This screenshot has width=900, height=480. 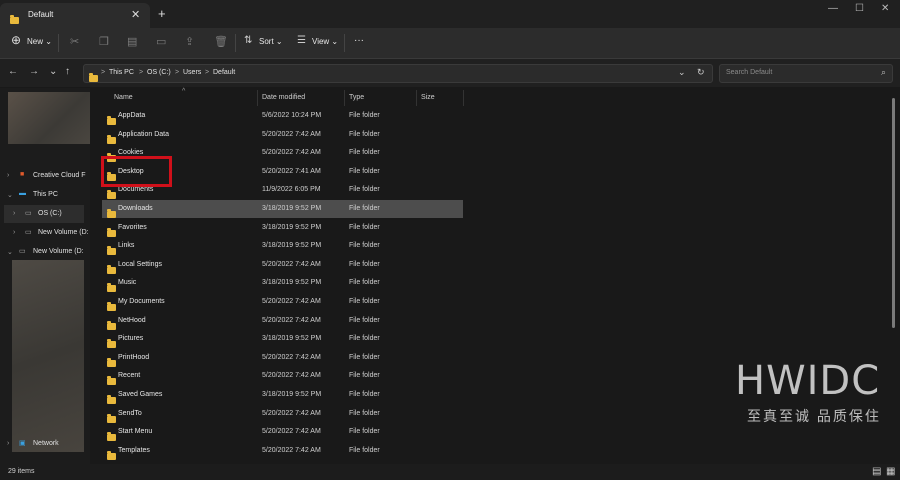 I want to click on file-row: Recent 5/20/2022 7:42 AM File folder, so click(x=282, y=376).